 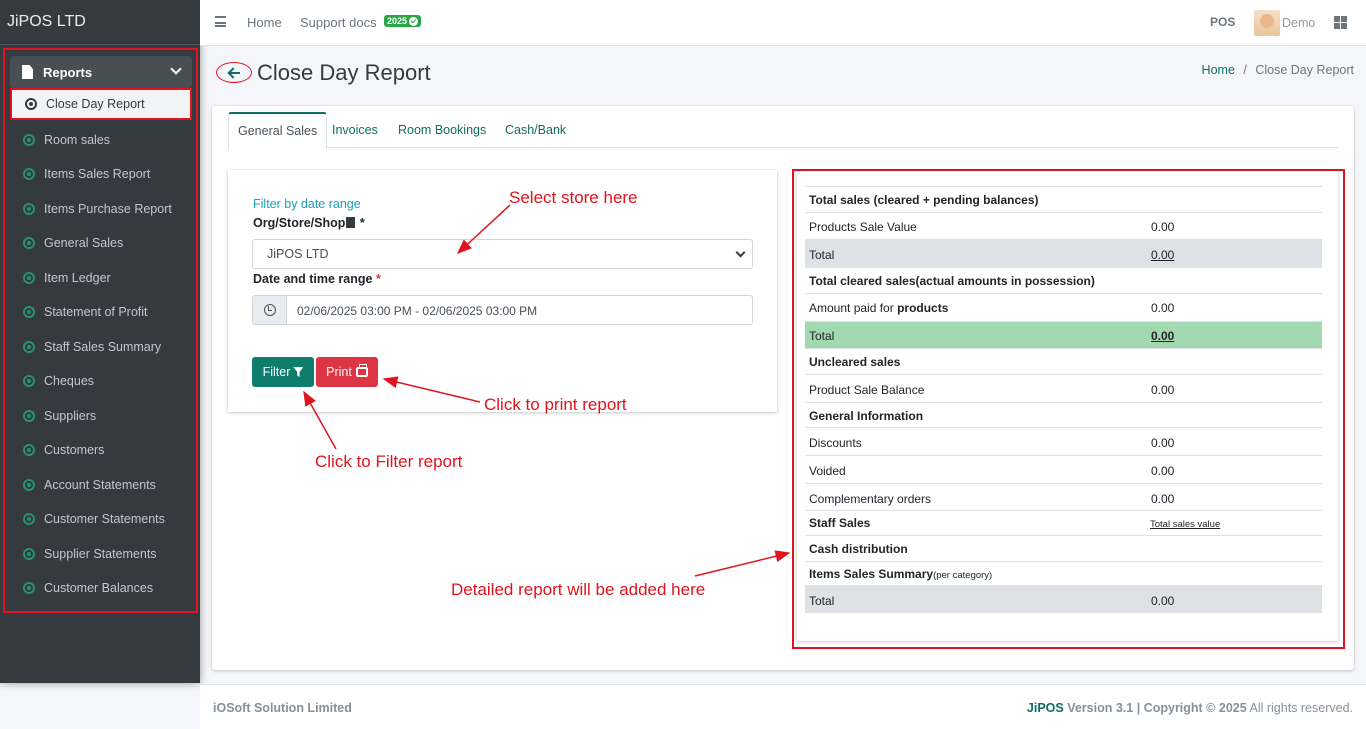 I want to click on date-label-text: Date and time range, so click(x=313, y=279).